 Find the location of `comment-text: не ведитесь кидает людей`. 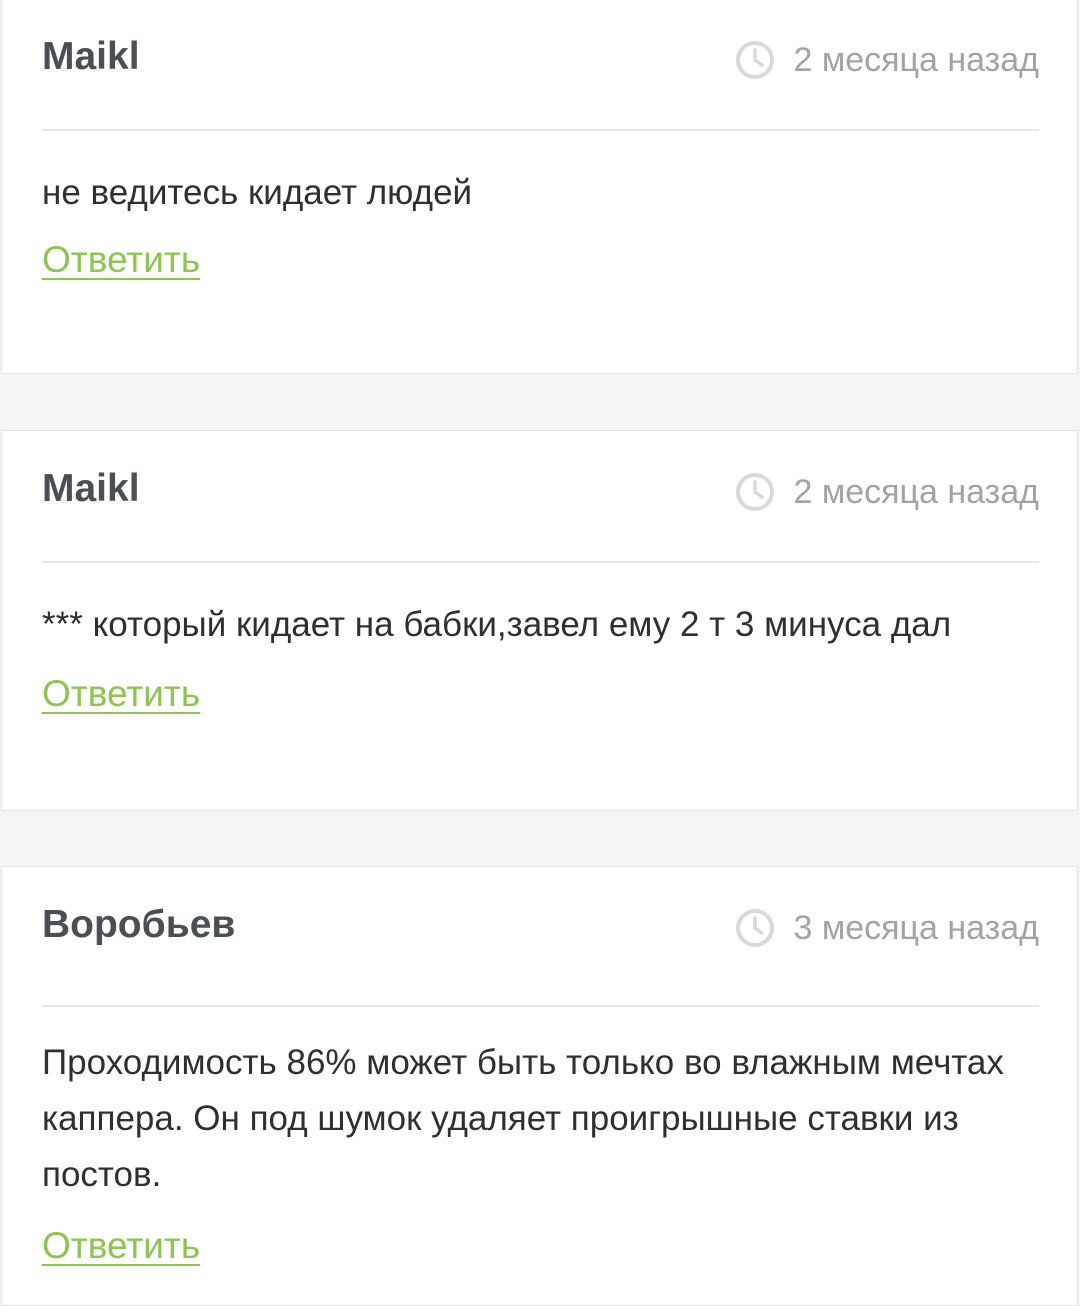

comment-text: не ведитесь кидает людей is located at coordinates (257, 192).